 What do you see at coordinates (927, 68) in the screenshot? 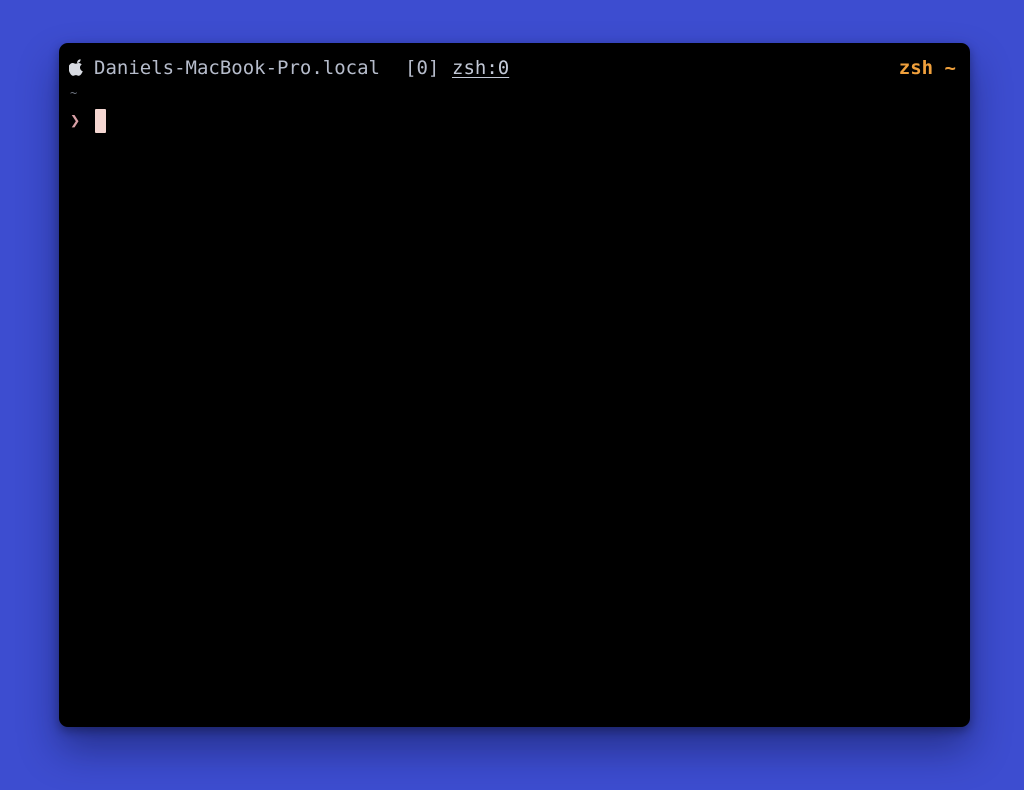
I see `current-process-status: zsh ~` at bounding box center [927, 68].